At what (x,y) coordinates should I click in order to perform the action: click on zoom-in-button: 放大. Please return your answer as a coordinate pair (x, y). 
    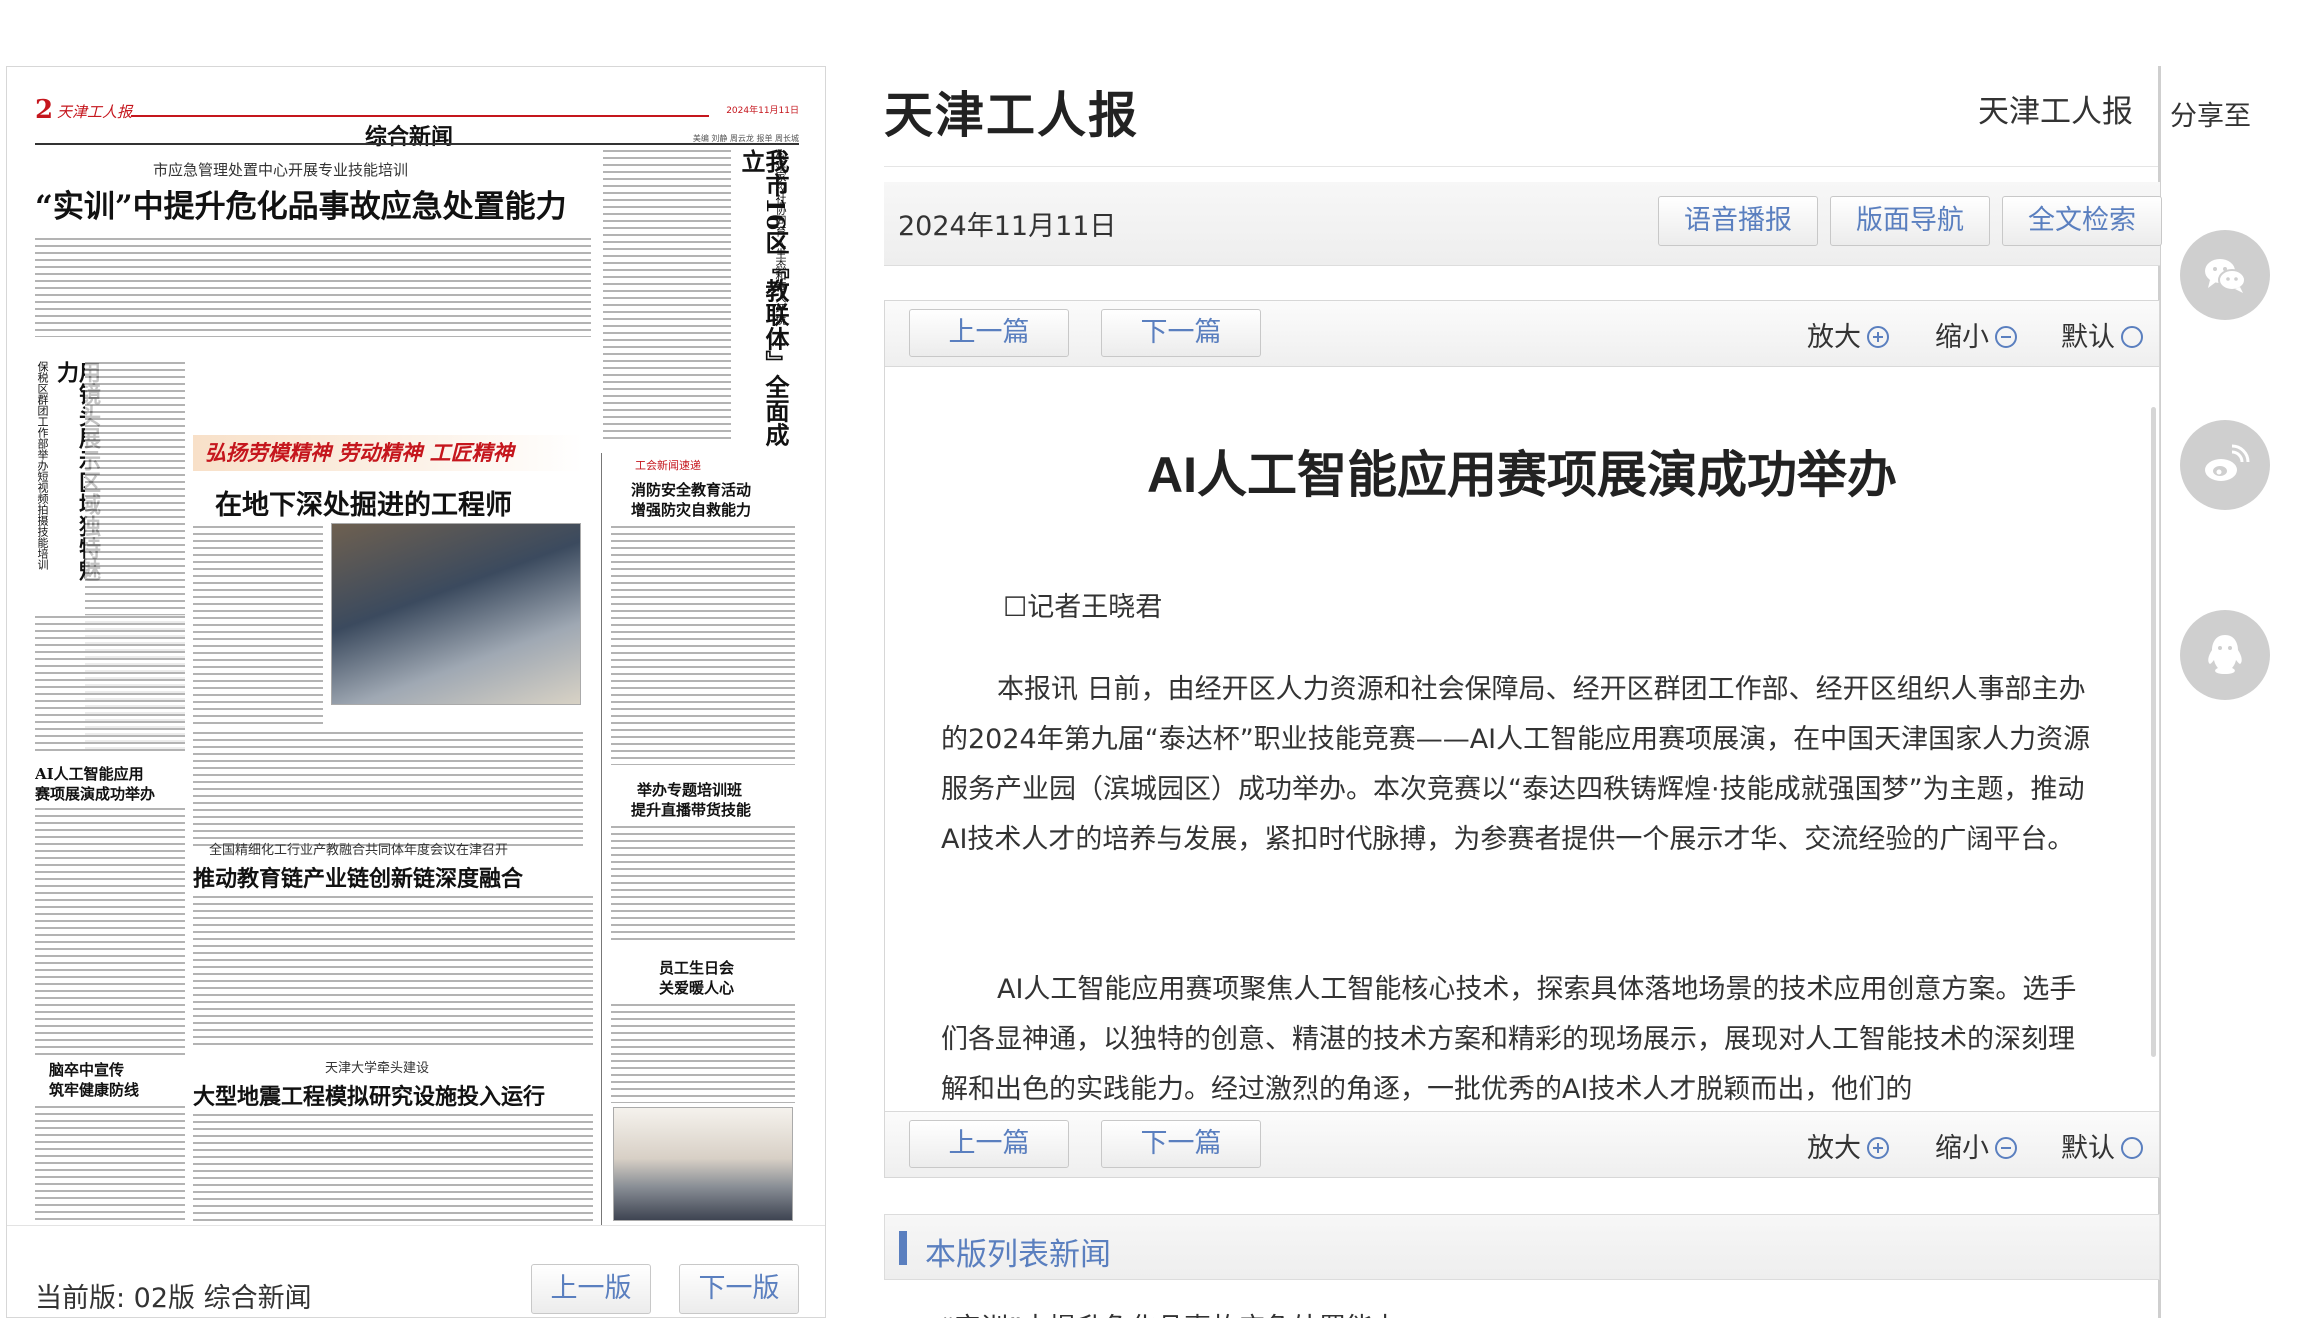
    Looking at the image, I should click on (1848, 334).